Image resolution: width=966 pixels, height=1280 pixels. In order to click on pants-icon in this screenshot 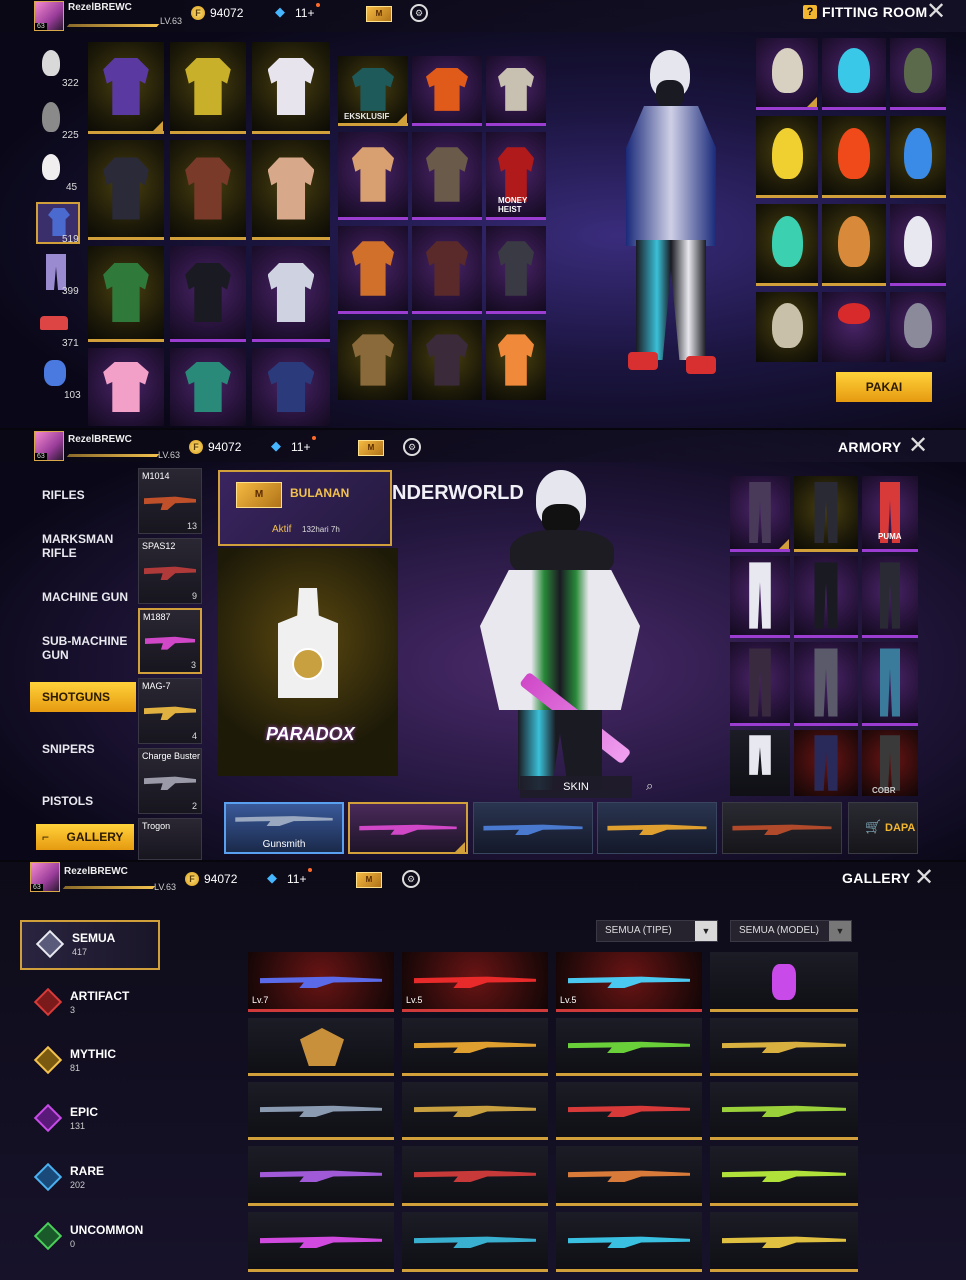, I will do `click(56, 272)`.